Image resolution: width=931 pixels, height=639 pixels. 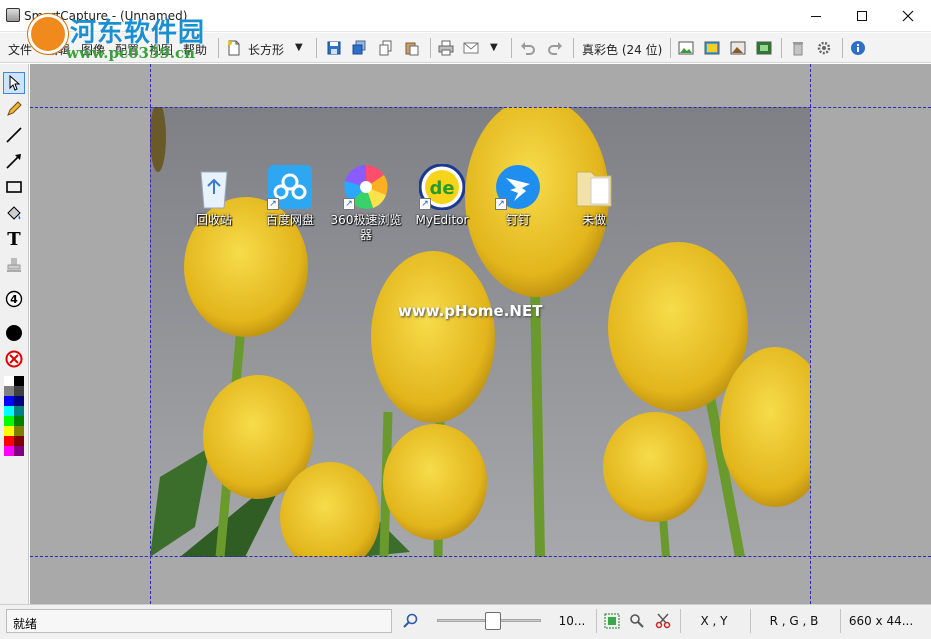 I want to click on desktop-icon-label: 未做, so click(x=593, y=220).